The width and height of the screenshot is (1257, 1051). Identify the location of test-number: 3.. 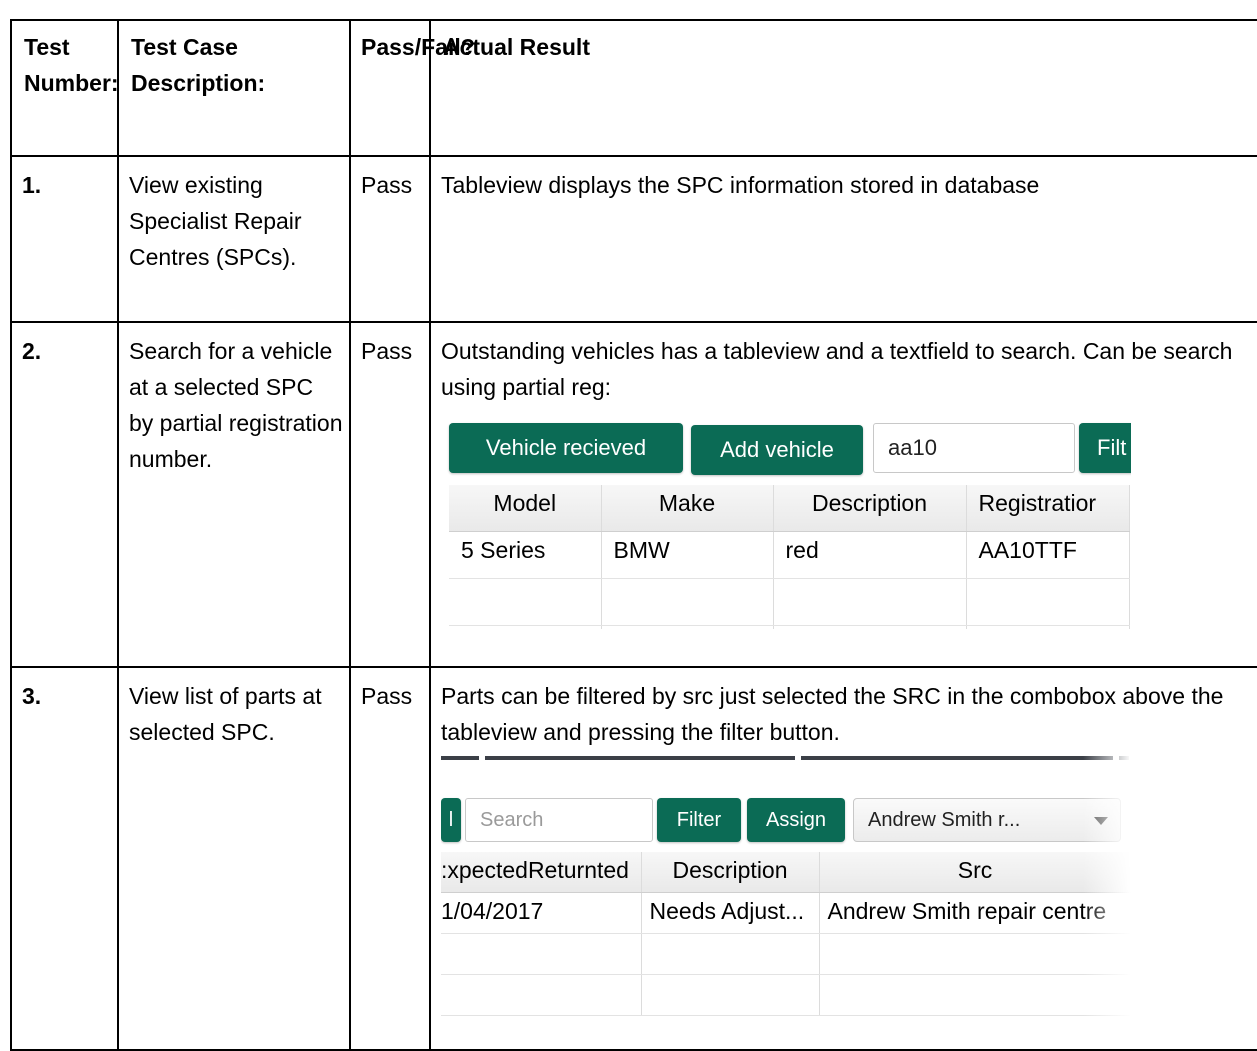
(64, 858).